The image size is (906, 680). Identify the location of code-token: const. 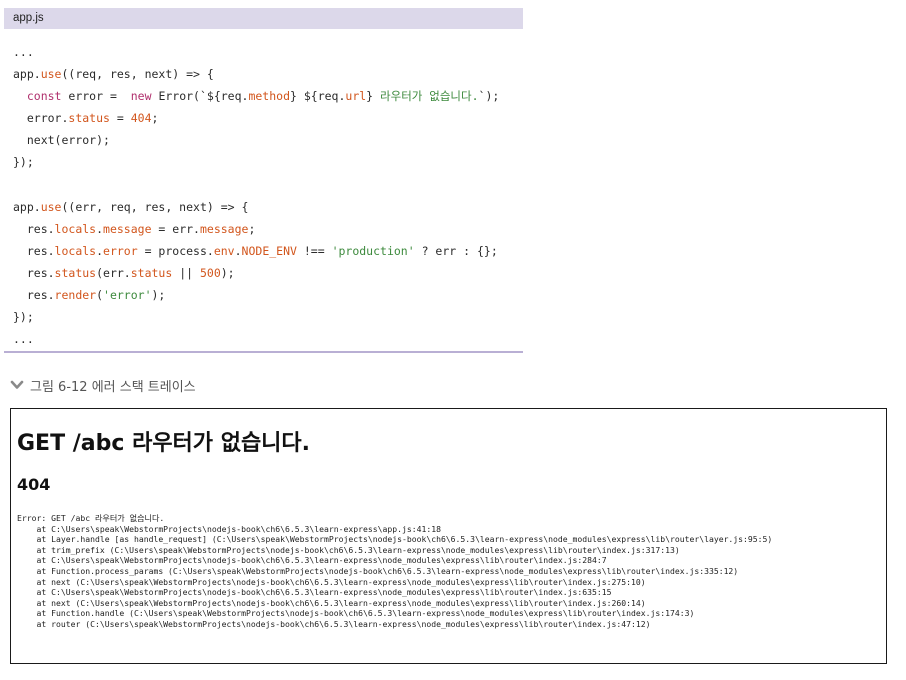
(44, 96).